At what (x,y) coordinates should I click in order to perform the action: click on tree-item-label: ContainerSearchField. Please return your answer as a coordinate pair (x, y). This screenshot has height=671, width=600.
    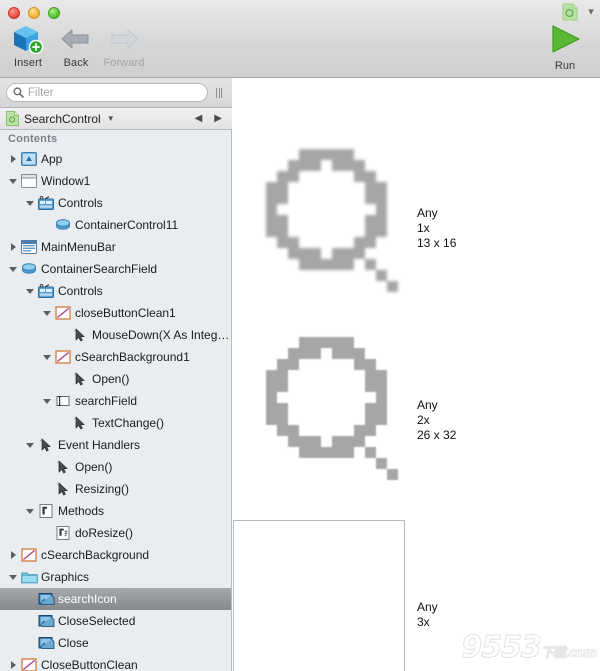
    Looking at the image, I should click on (99, 269).